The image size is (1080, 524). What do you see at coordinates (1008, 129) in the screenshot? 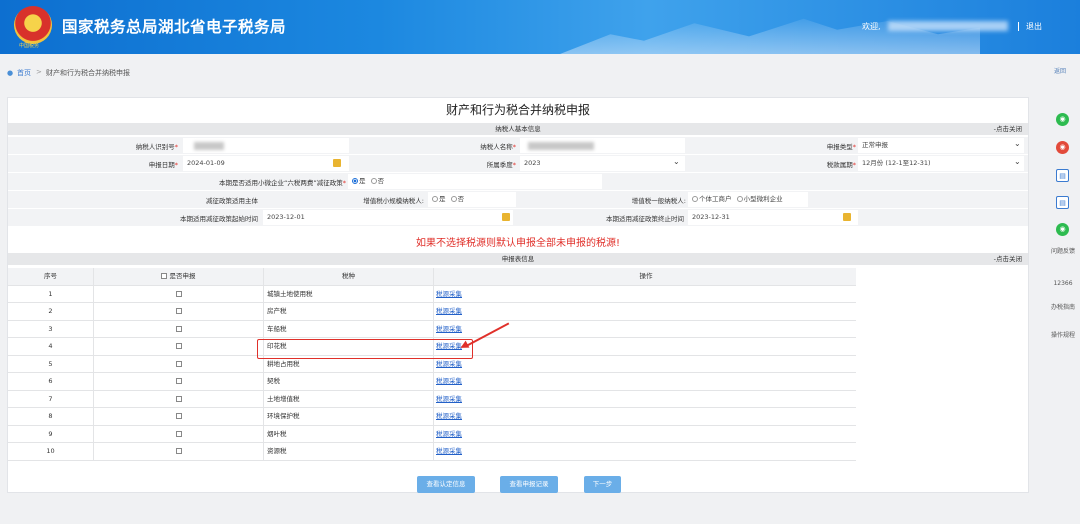
I see `basic-info-collapse: -点击关闭` at bounding box center [1008, 129].